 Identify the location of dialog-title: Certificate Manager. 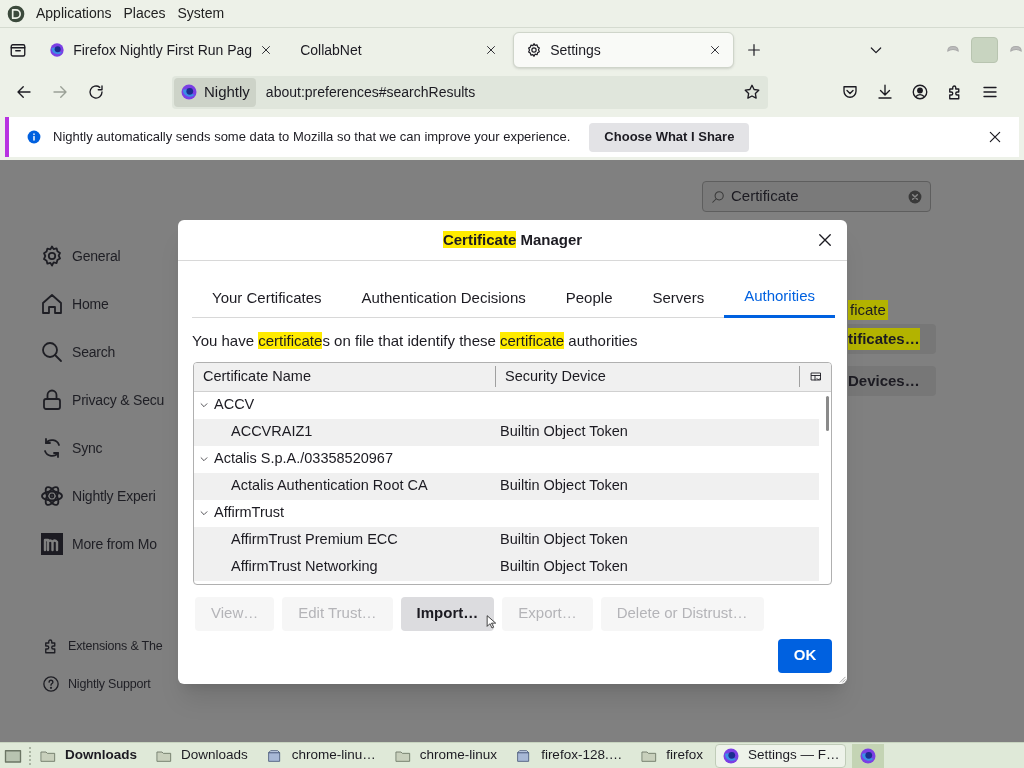
(512, 239).